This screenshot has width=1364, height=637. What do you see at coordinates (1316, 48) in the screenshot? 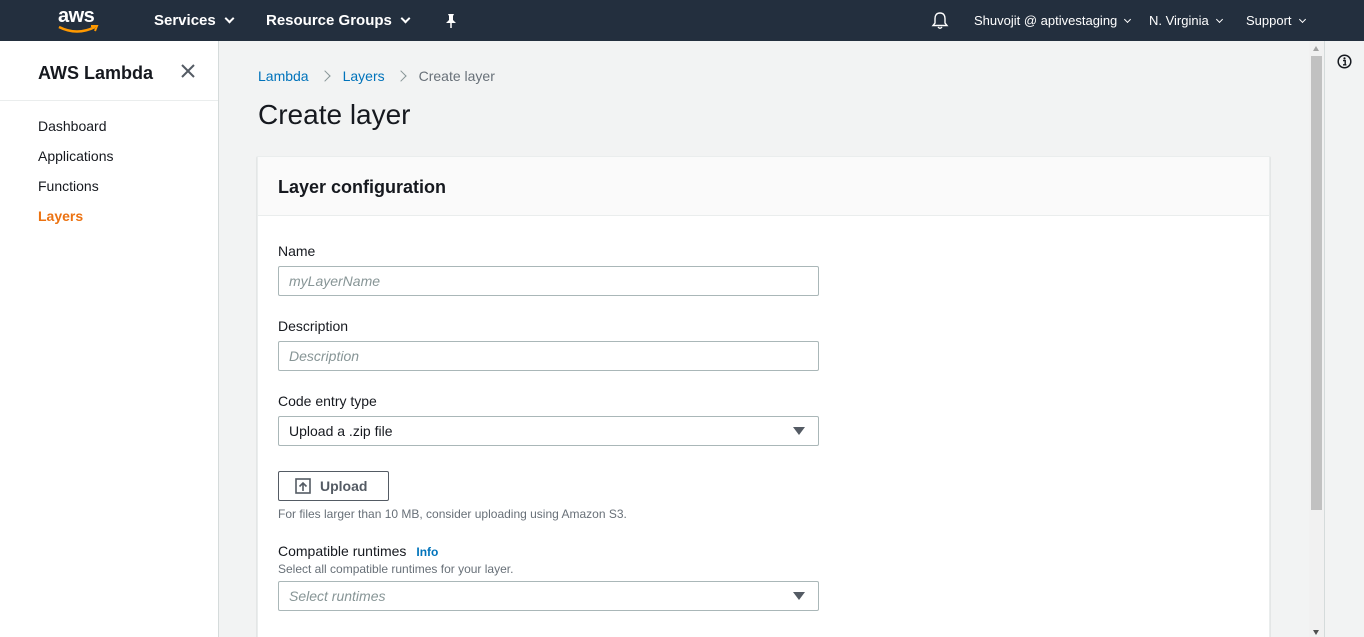
I see `scroll-up-arrow-icon` at bounding box center [1316, 48].